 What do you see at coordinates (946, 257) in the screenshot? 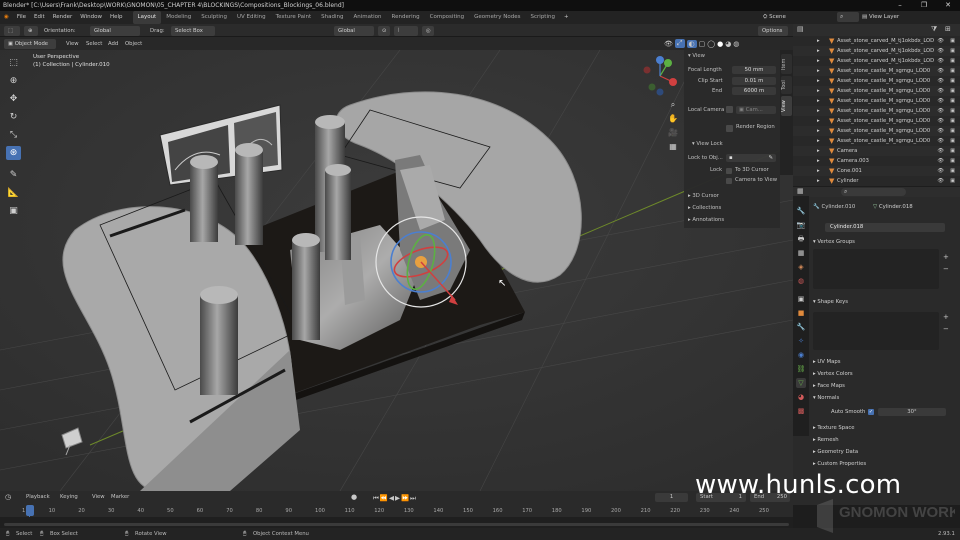
I see `add-vertex-group-icon: +` at bounding box center [946, 257].